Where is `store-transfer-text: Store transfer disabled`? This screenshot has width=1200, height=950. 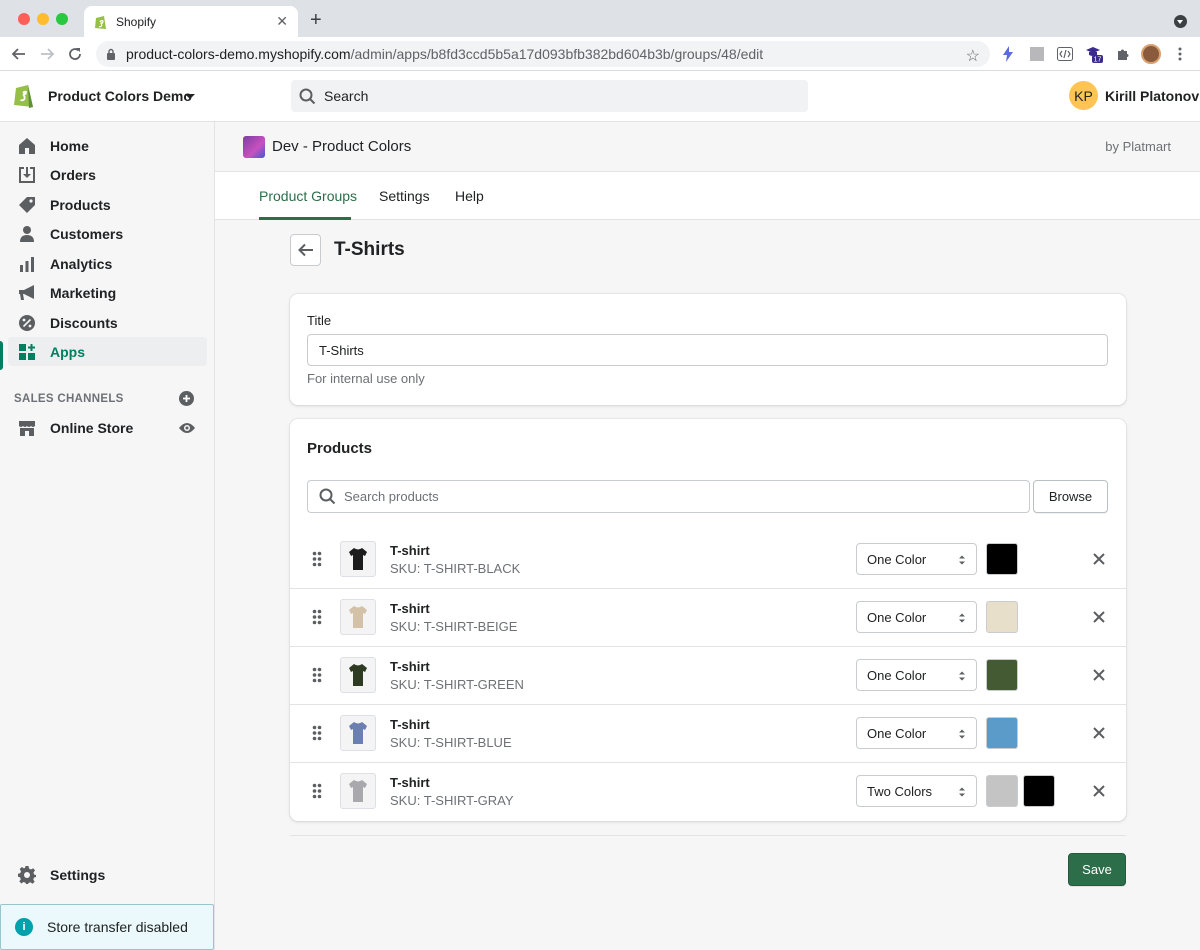 store-transfer-text: Store transfer disabled is located at coordinates (117, 927).